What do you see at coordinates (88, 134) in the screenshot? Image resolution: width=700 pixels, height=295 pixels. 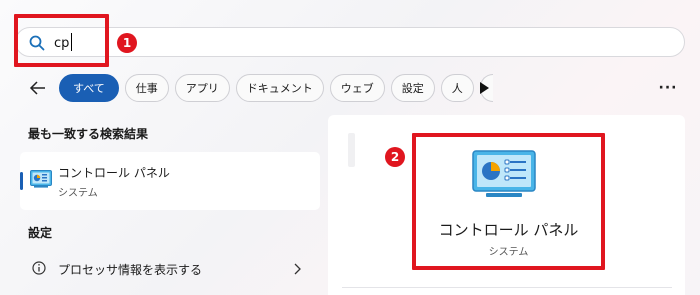 I see `best-match-heading: 最も一致する検索結果` at bounding box center [88, 134].